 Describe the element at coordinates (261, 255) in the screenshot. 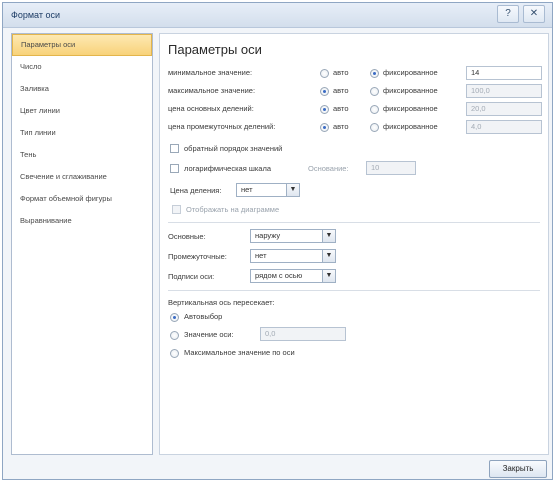

I see `minor-tick-value: нет` at that location.